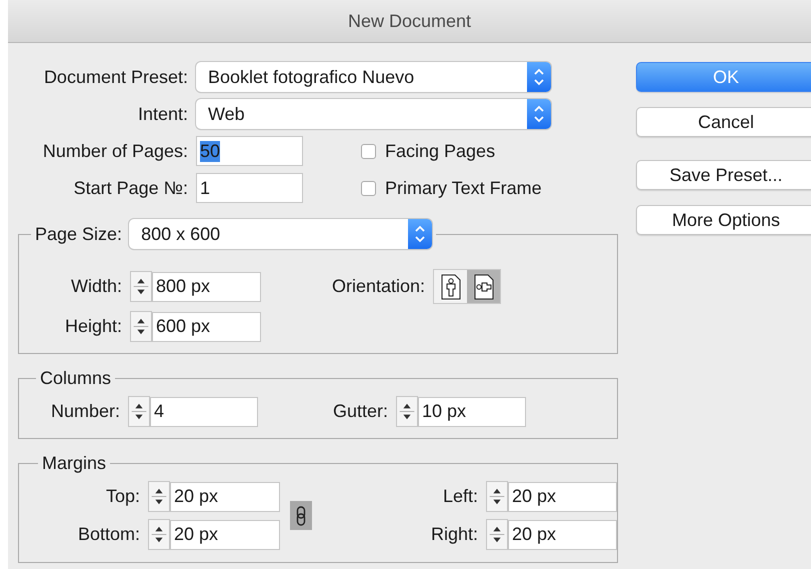 The image size is (811, 569). I want to click on input-field: 4, so click(204, 411).